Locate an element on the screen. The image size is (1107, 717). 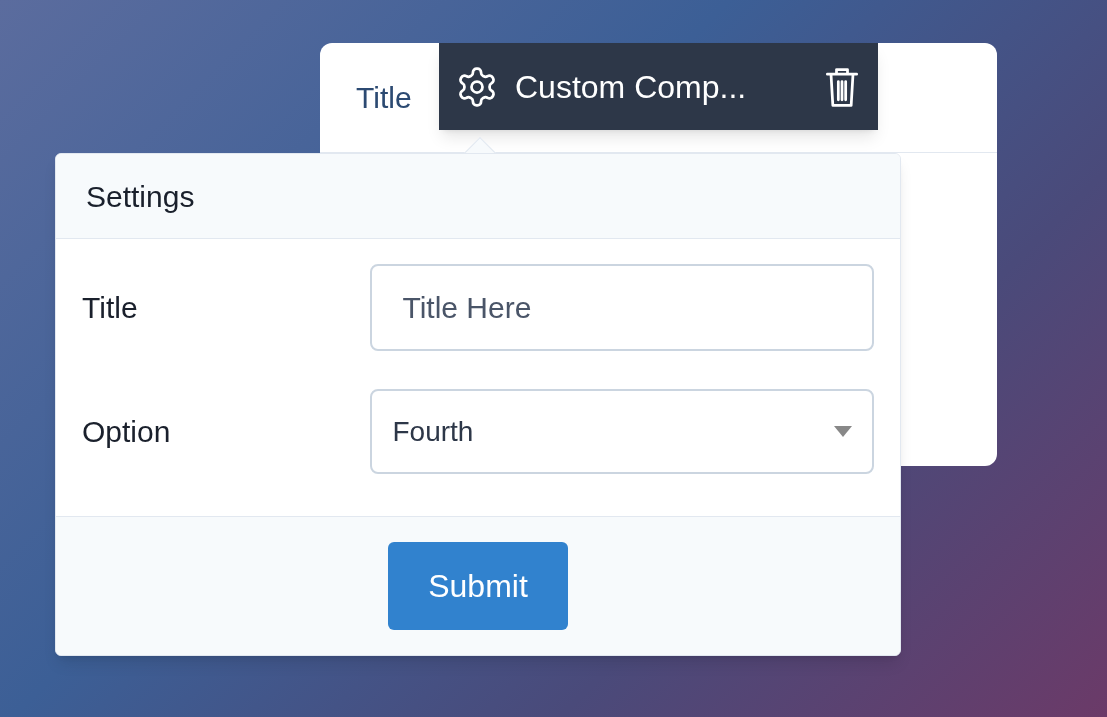
select-field: Fourth is located at coordinates (622, 431).